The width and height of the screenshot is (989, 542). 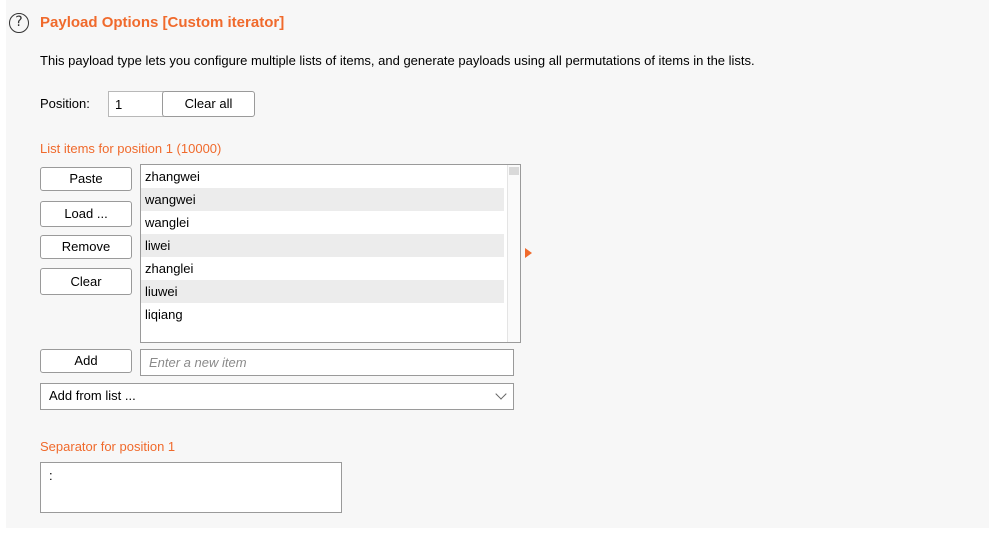 I want to click on paste-button: Paste, so click(x=86, y=179).